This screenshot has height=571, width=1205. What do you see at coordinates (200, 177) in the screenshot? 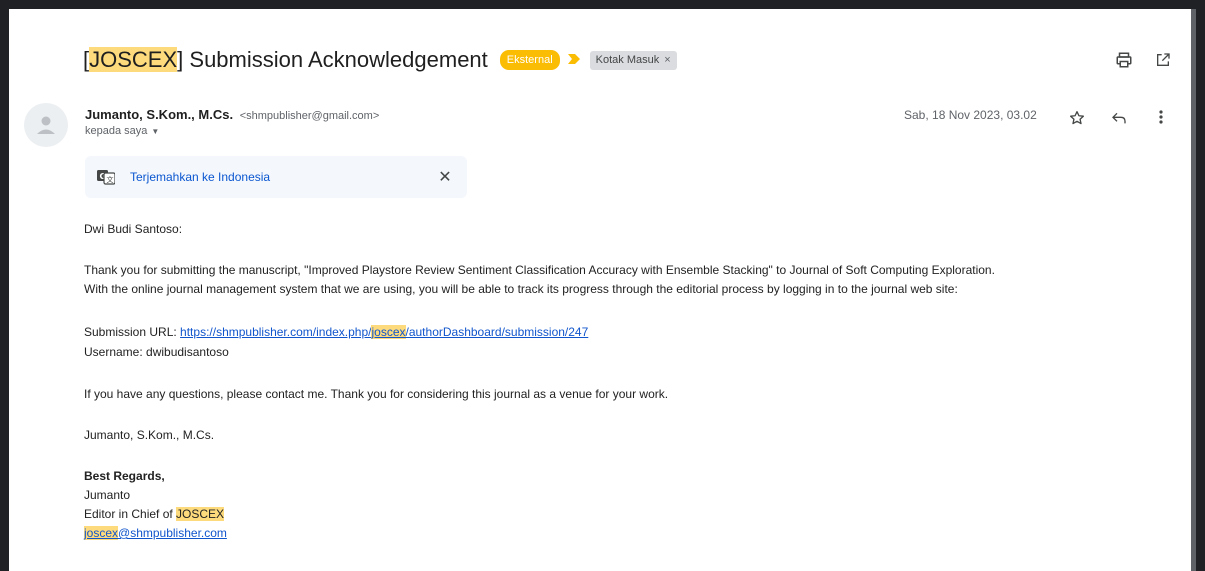
I see `translate-link: Terjemahkan ke Indonesia` at bounding box center [200, 177].